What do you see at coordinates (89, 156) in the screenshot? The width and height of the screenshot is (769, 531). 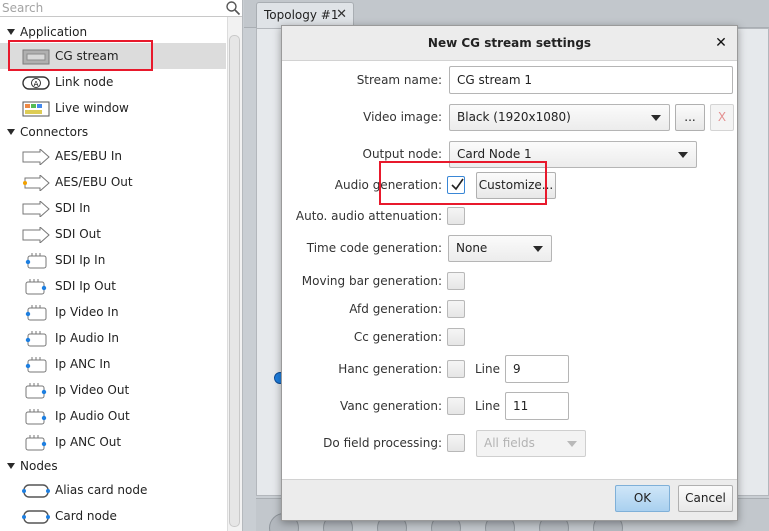 I see `tree-item-label: AES/EBU In` at bounding box center [89, 156].